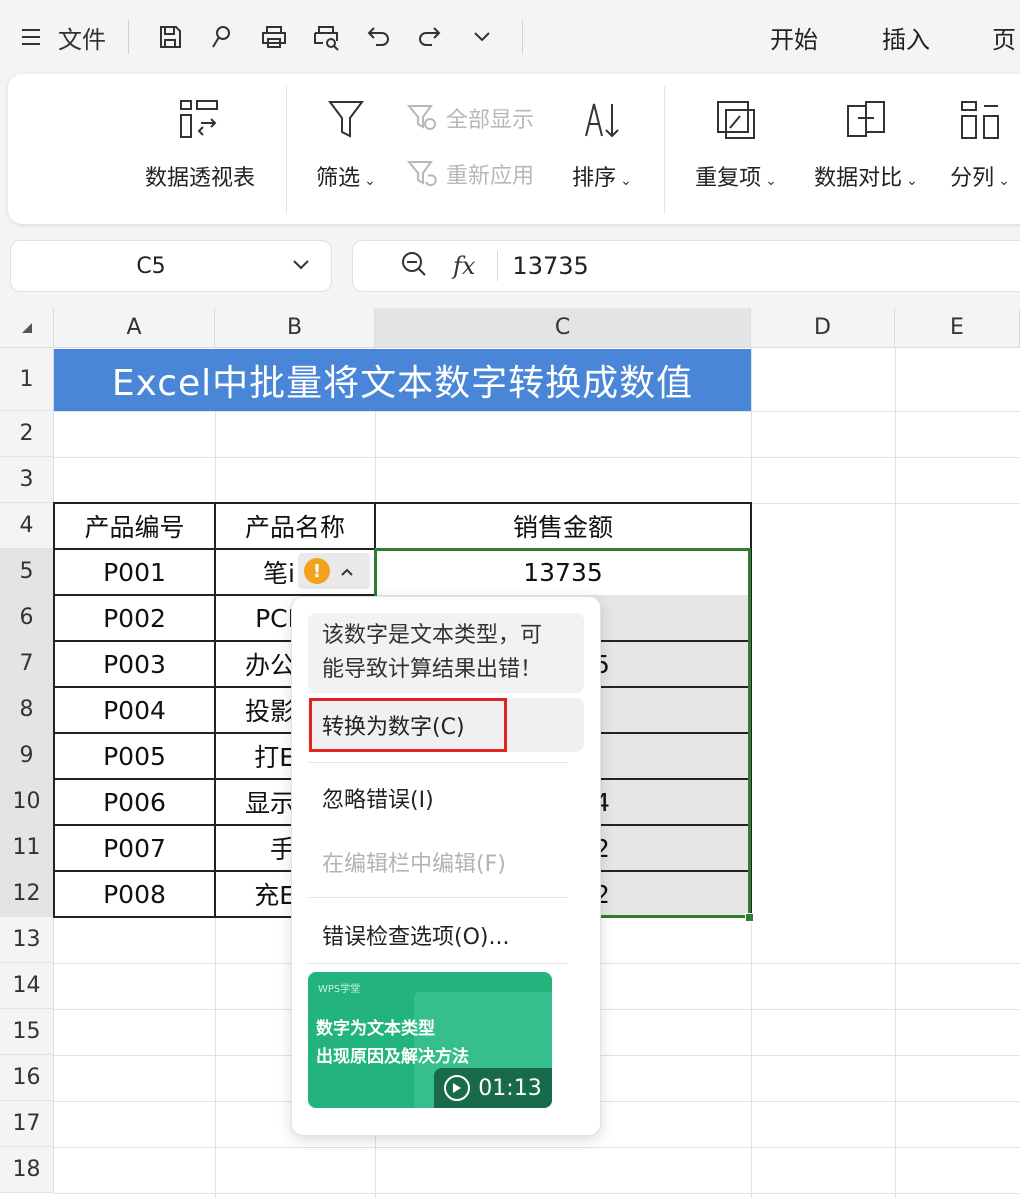  I want to click on table-cell-id: P005, so click(134, 756).